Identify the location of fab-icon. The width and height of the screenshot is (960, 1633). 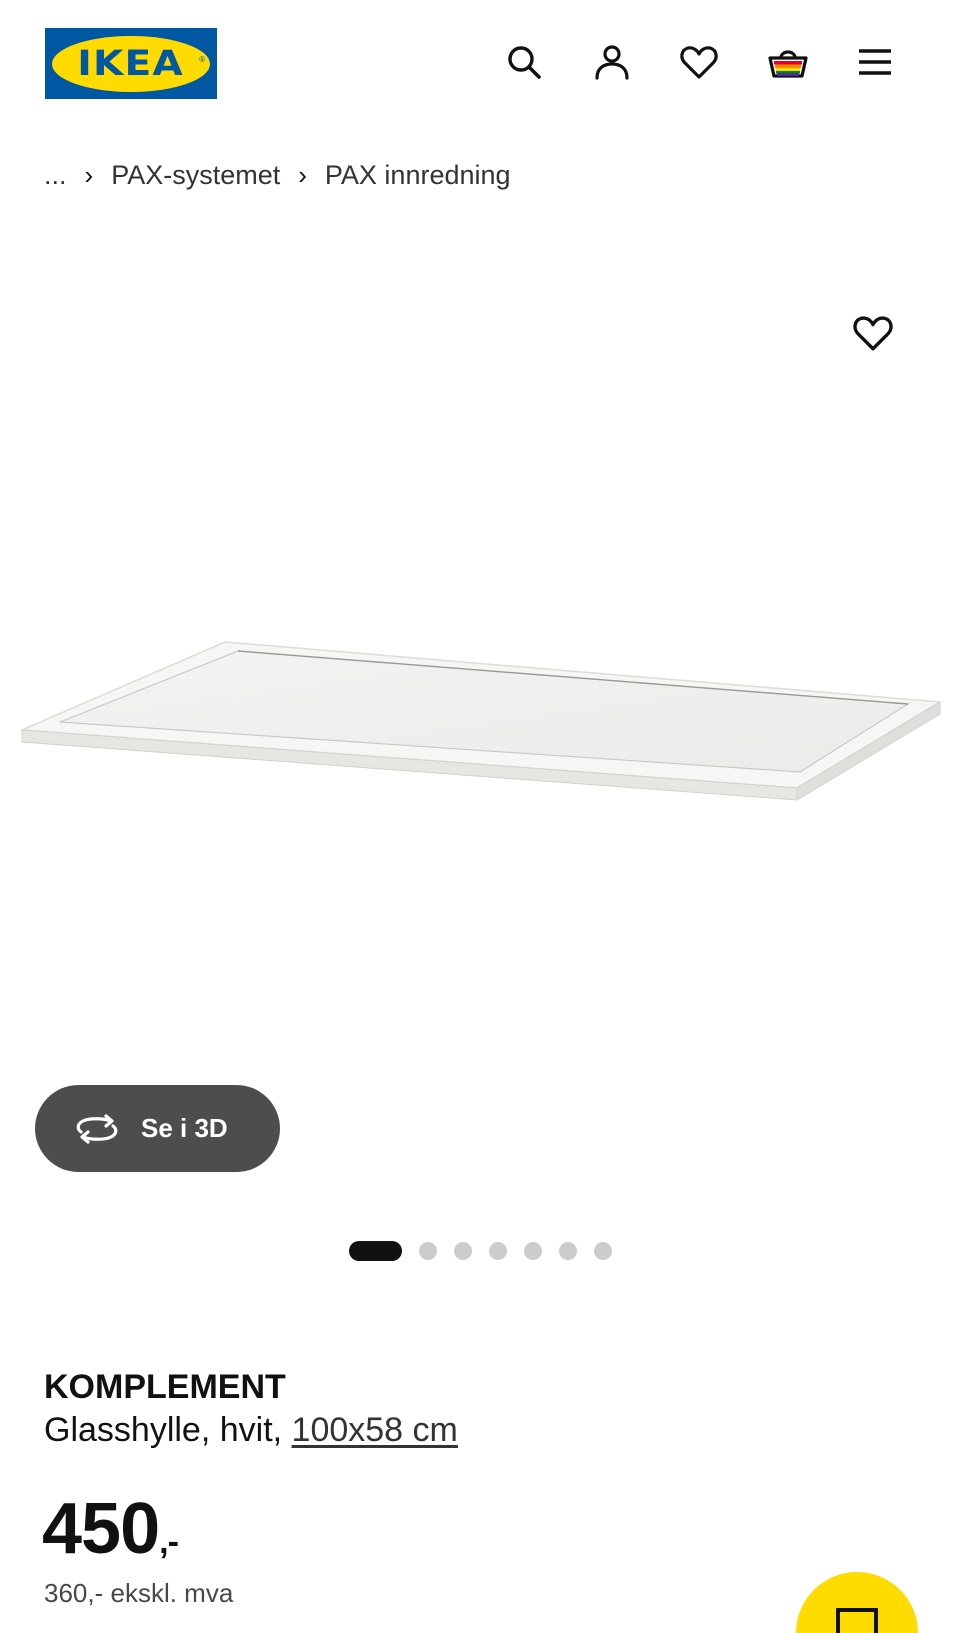
(857, 1620).